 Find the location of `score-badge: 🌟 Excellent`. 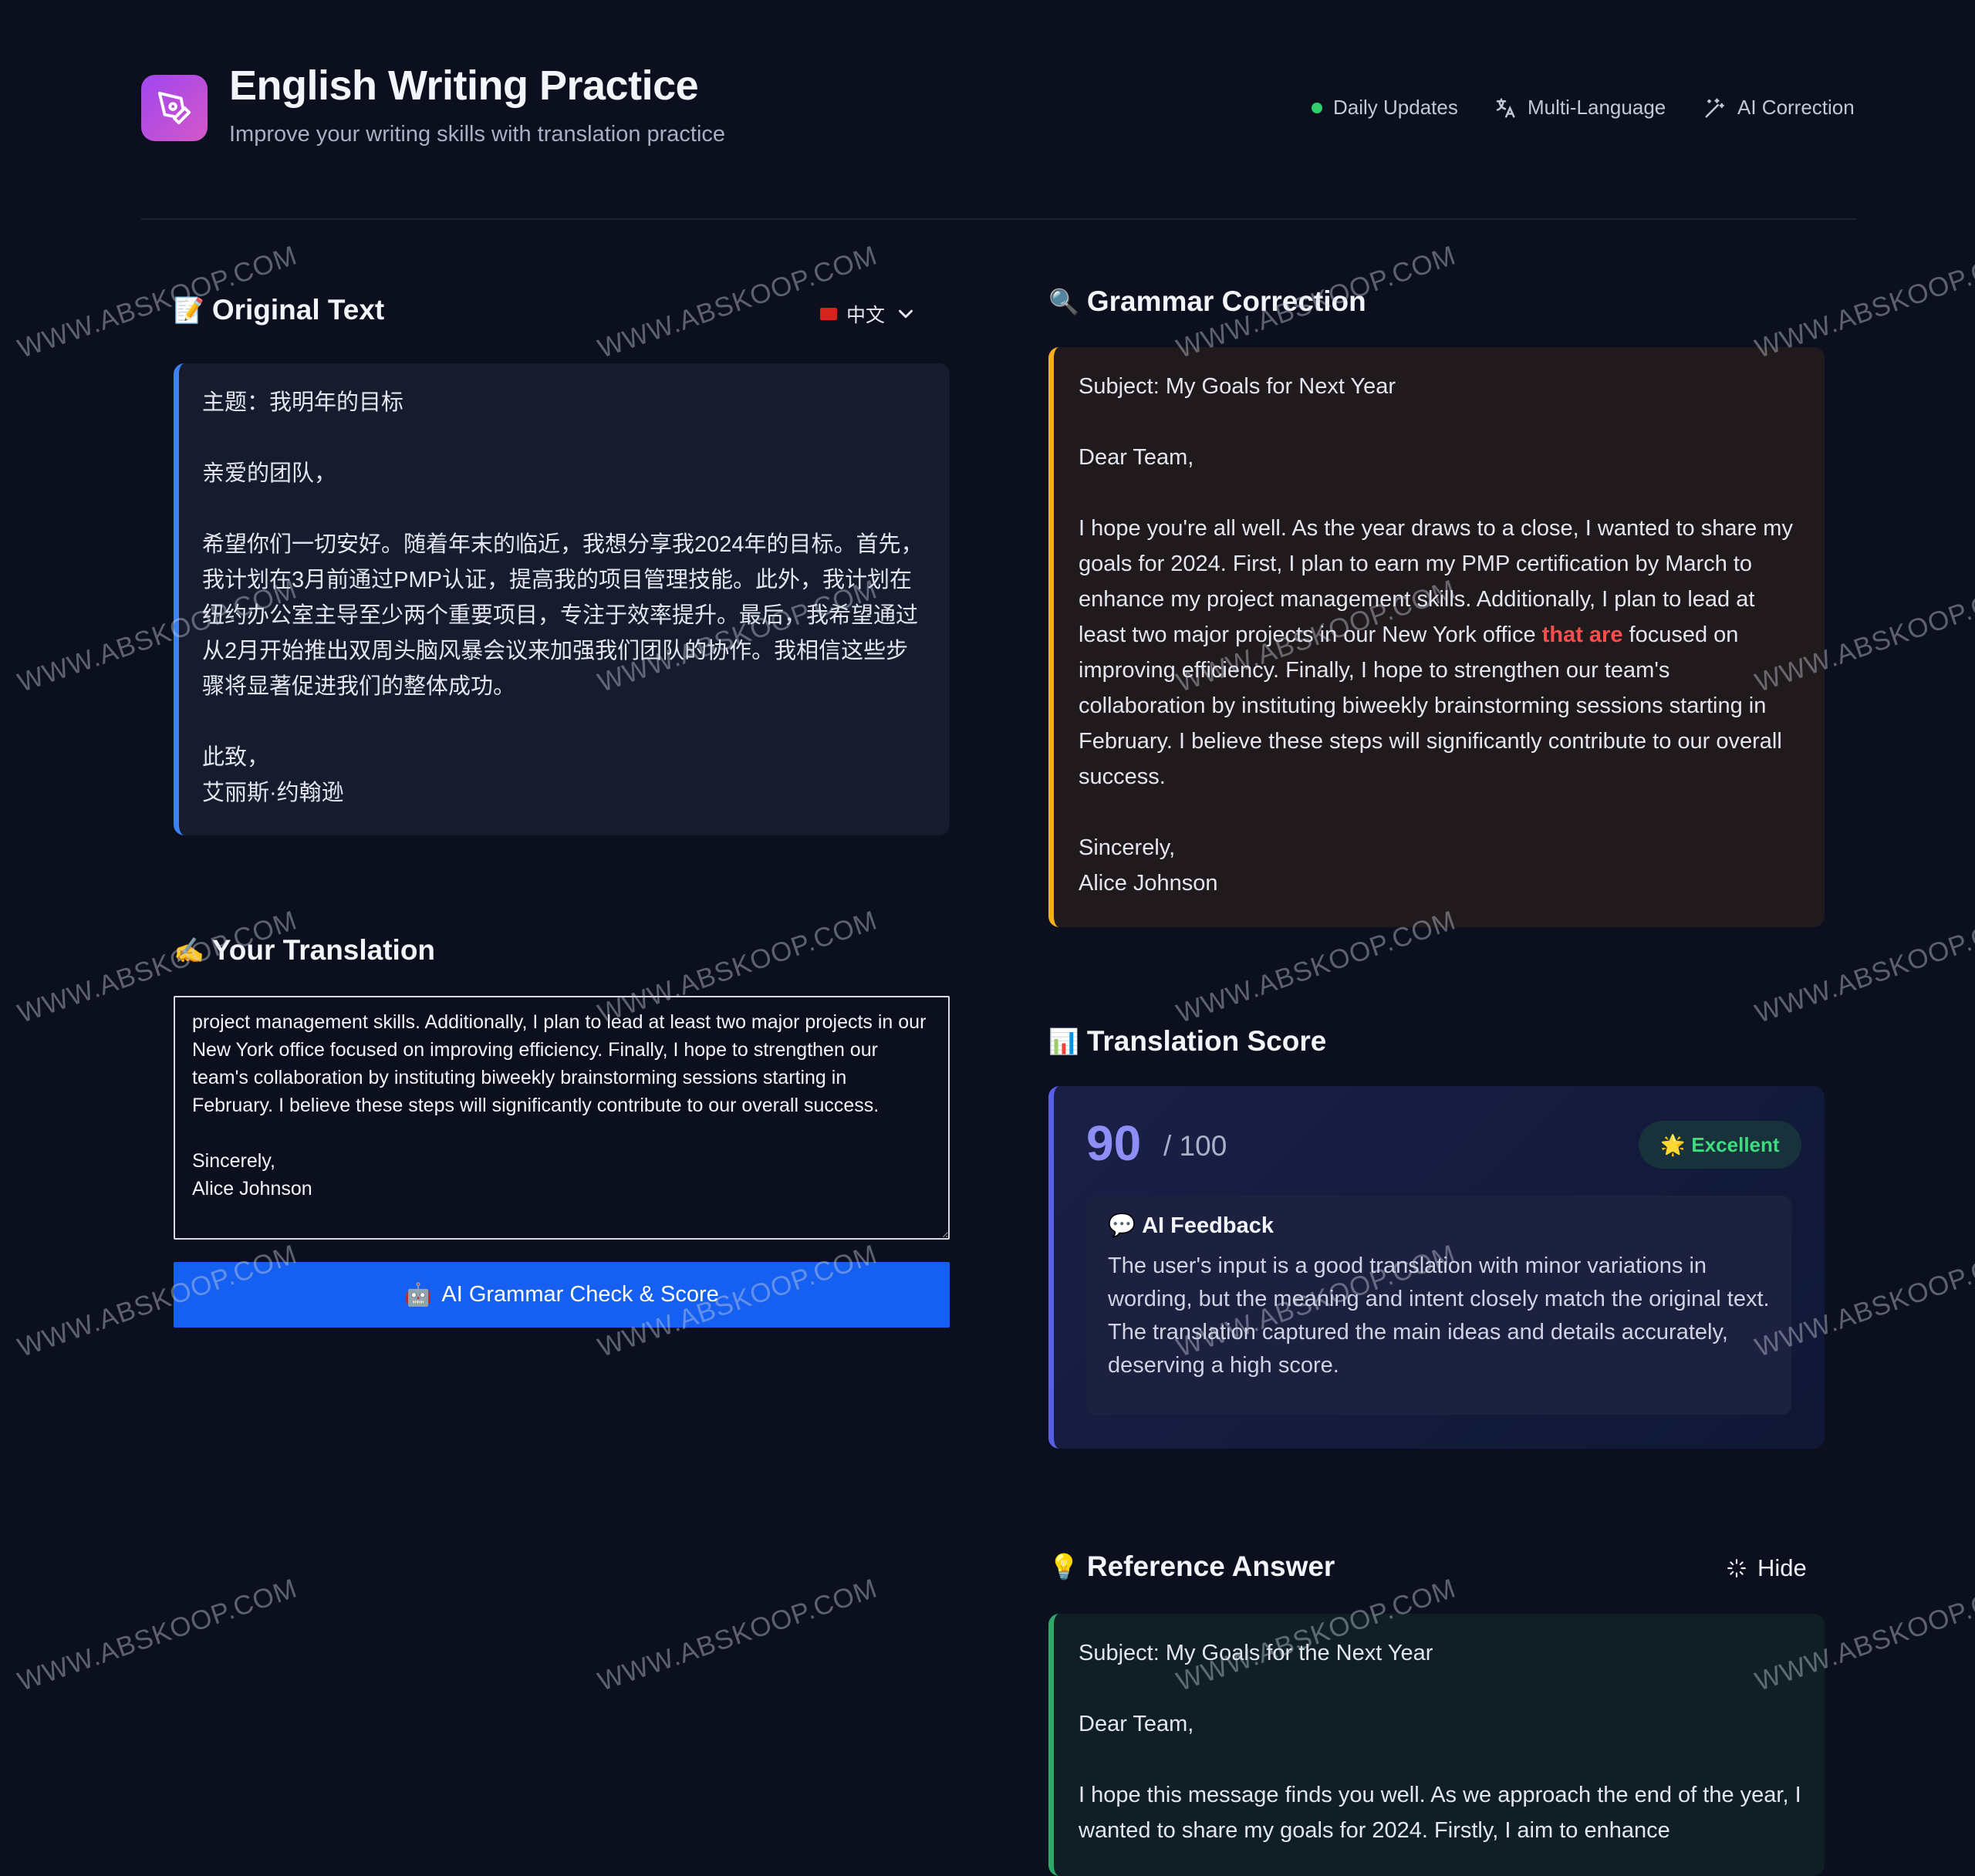

score-badge: 🌟 Excellent is located at coordinates (1720, 1145).